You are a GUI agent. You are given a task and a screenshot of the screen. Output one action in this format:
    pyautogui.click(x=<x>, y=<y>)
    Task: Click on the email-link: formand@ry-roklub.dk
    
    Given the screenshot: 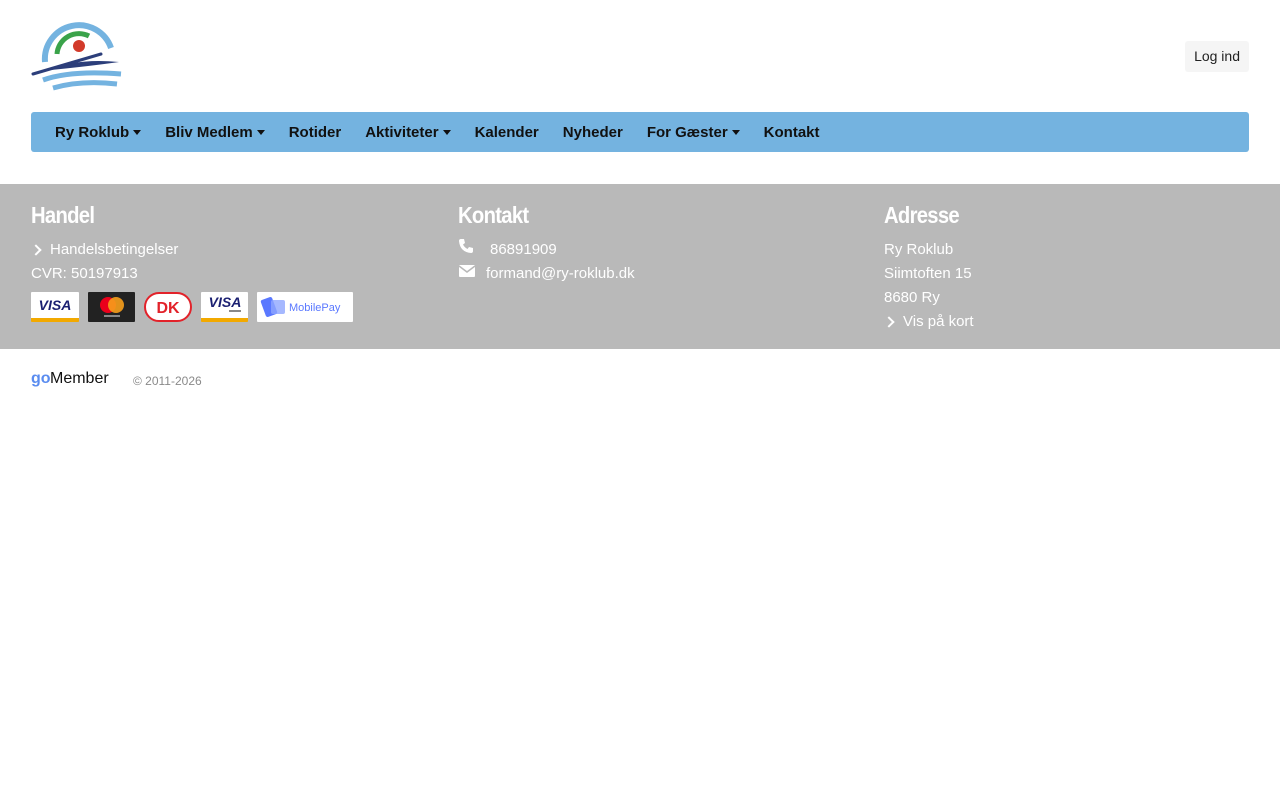 What is the action you would take?
    pyautogui.click(x=546, y=274)
    